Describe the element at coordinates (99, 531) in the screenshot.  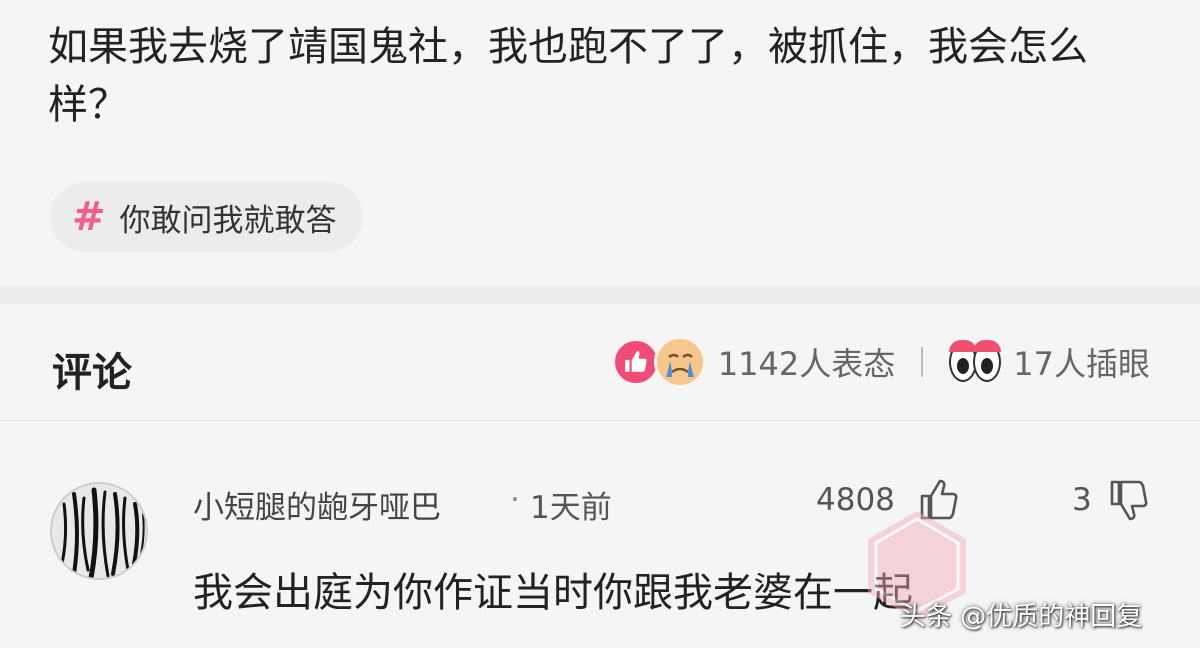
I see `avatar` at that location.